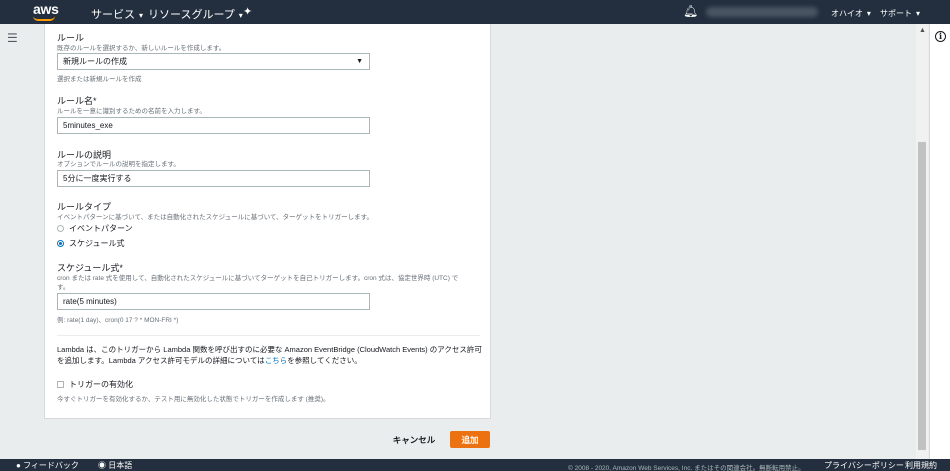 This screenshot has width=950, height=471. I want to click on info-panel-rail: i, so click(939, 241).